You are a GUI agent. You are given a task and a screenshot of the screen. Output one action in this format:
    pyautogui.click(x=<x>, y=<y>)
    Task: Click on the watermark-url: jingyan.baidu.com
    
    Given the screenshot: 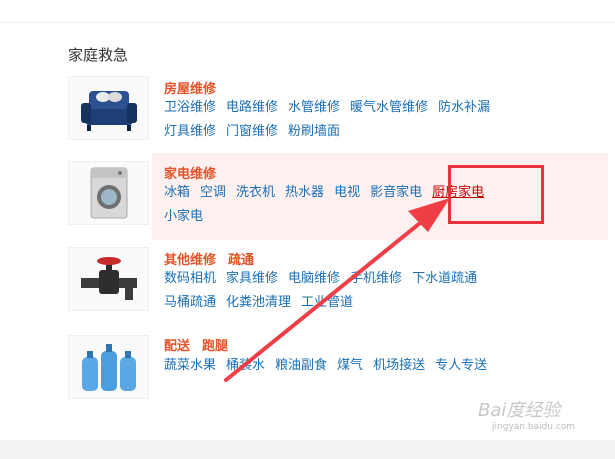 What is the action you would take?
    pyautogui.click(x=534, y=427)
    